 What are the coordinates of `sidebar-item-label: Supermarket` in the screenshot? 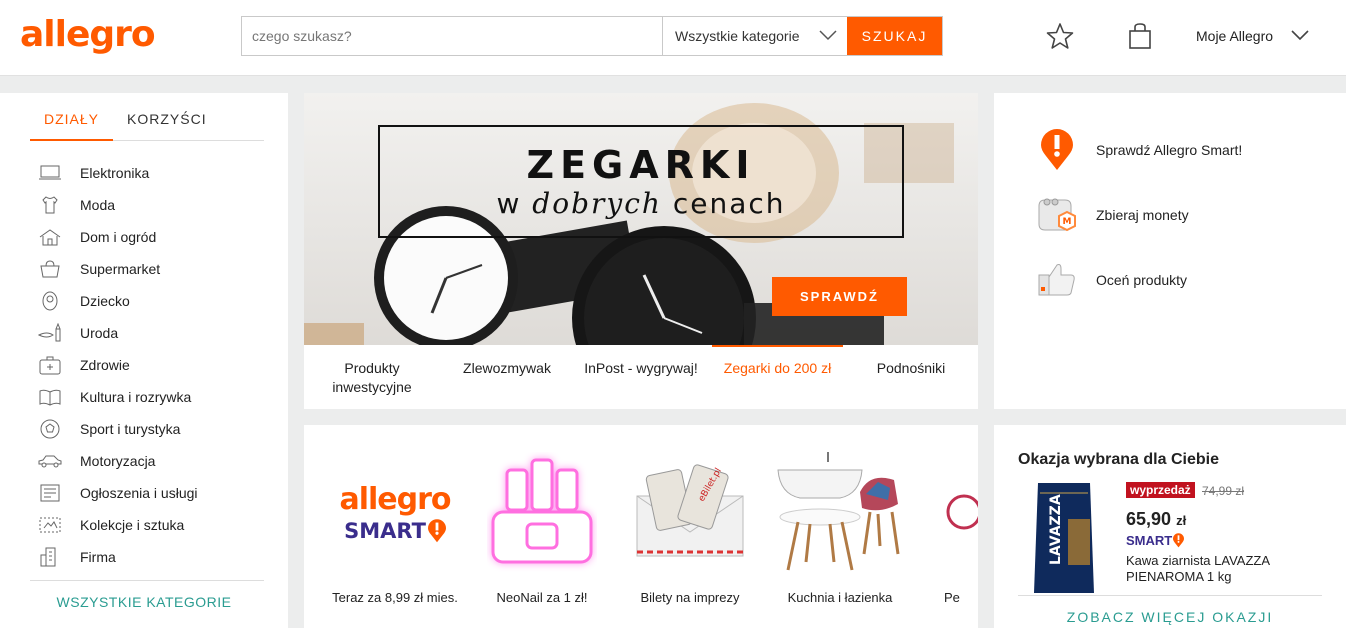 It's located at (120, 269).